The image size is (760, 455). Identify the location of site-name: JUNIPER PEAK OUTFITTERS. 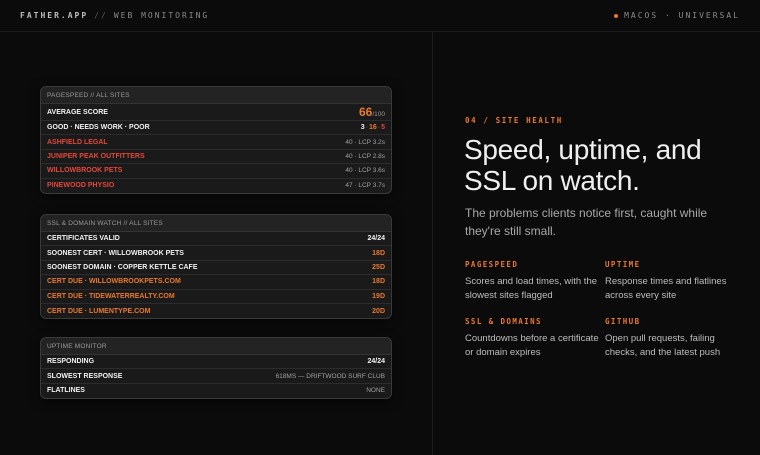
(96, 156).